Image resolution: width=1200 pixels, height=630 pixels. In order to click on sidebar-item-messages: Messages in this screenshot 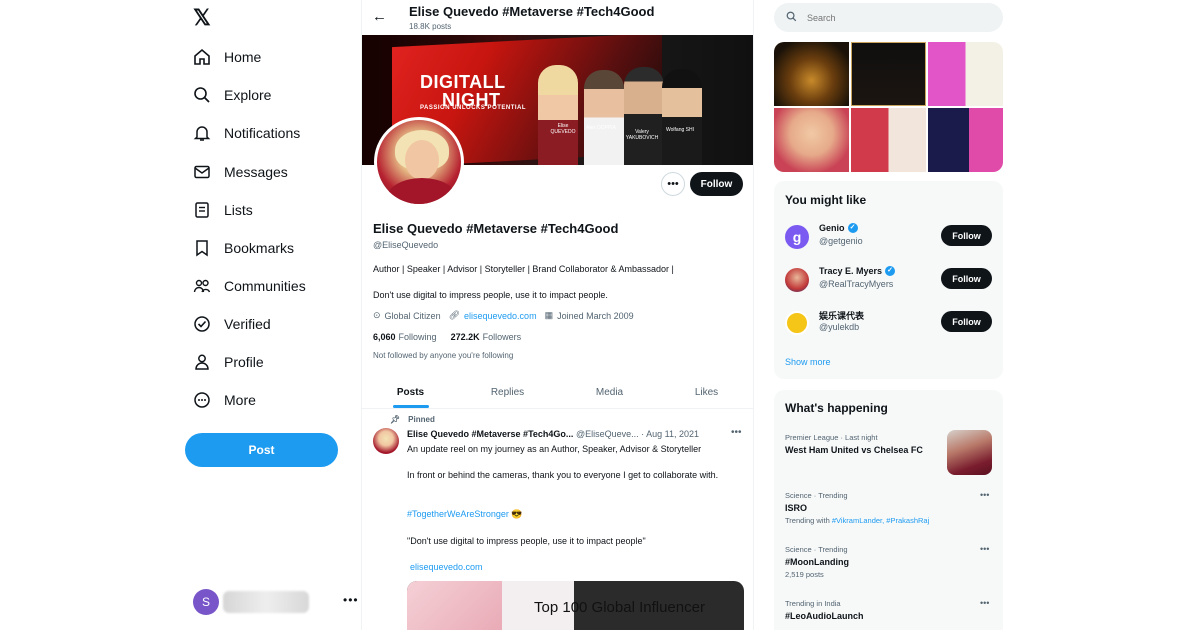, I will do `click(240, 172)`.